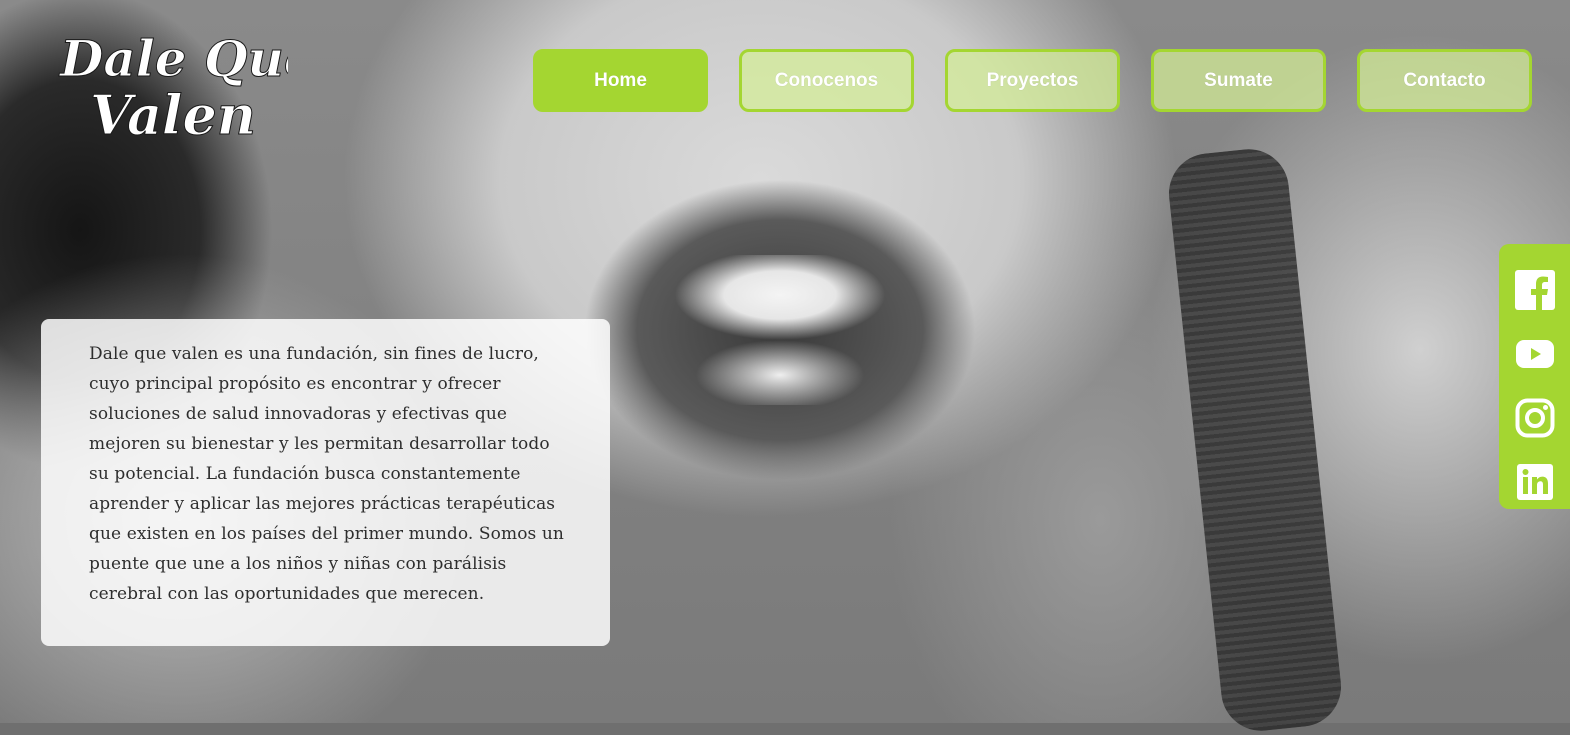  Describe the element at coordinates (1238, 80) in the screenshot. I see `nav-sumate-button: Sumate` at that location.